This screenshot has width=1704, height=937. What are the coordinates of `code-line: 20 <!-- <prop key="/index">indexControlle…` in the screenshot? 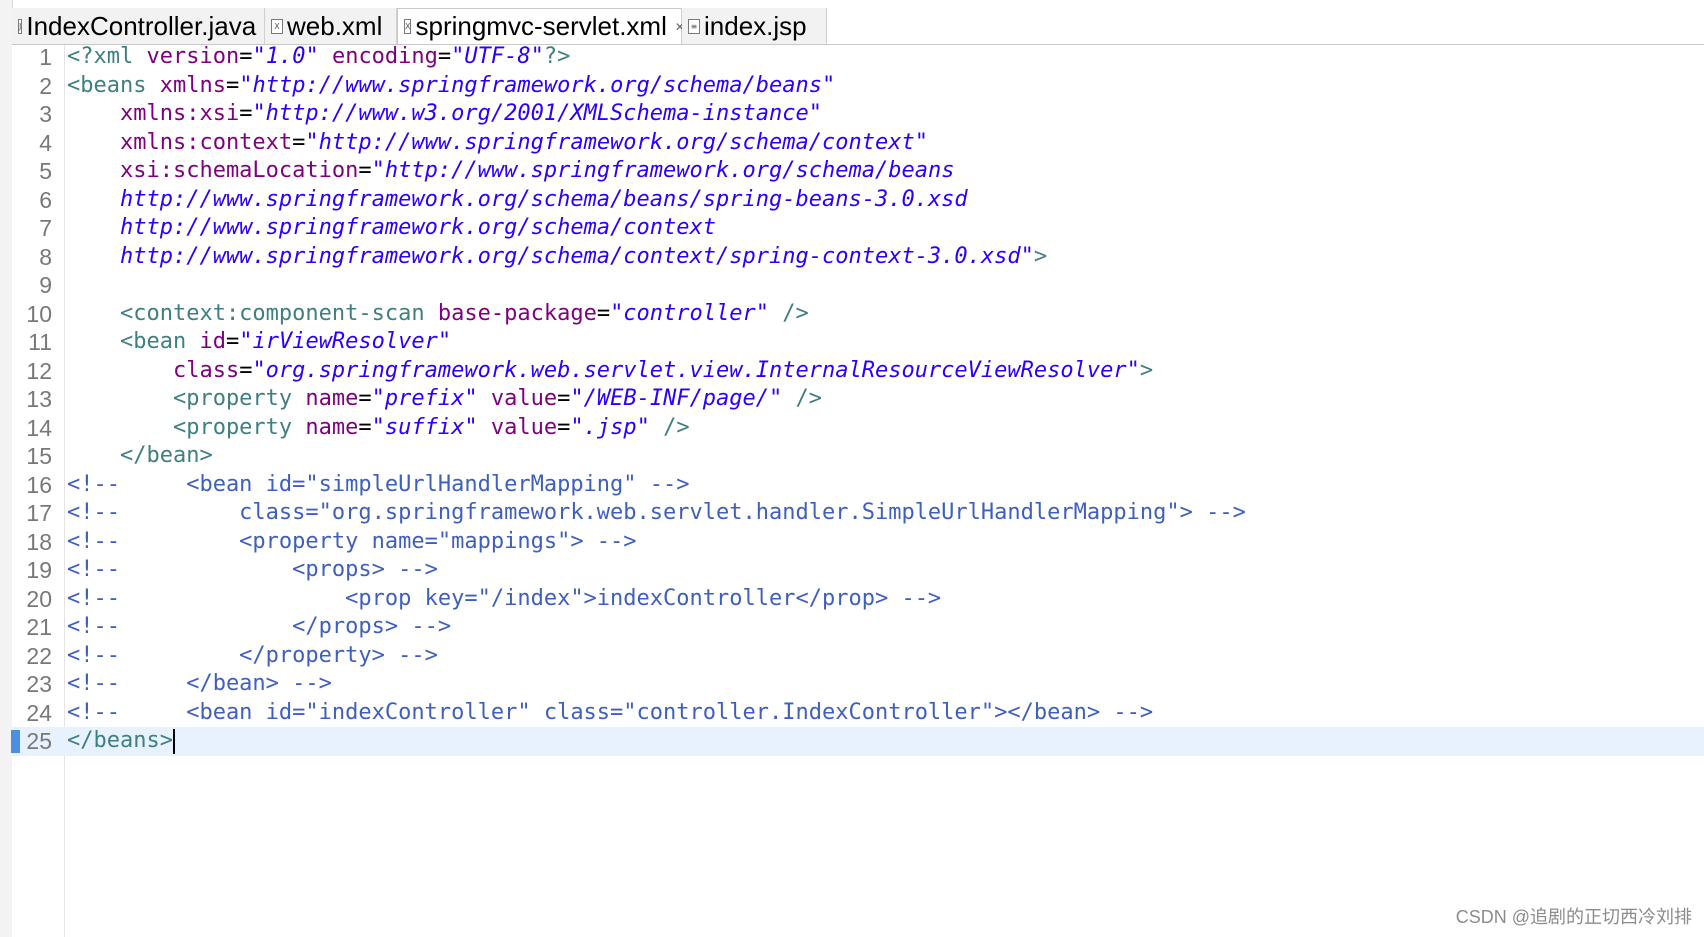 It's located at (858, 599).